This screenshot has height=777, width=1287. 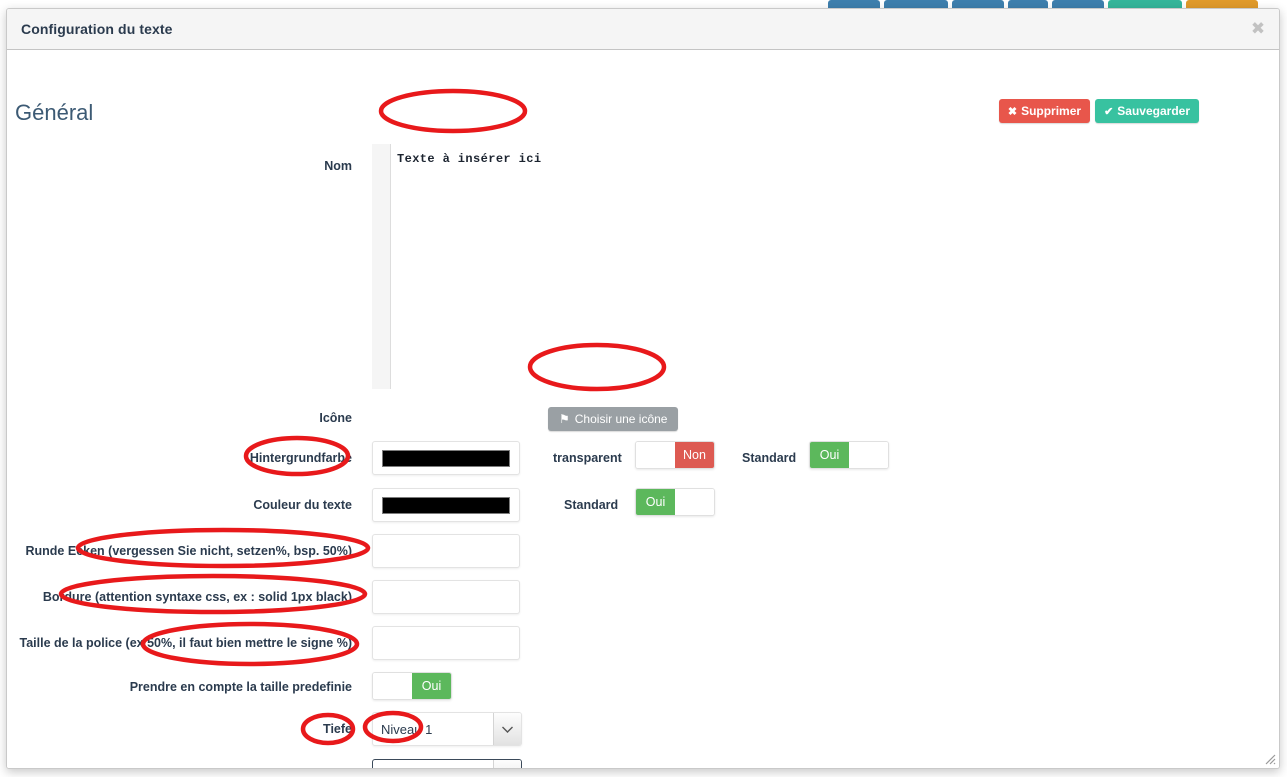 I want to click on hintergrundfarbe-standard-toggle: Oui, so click(x=849, y=455).